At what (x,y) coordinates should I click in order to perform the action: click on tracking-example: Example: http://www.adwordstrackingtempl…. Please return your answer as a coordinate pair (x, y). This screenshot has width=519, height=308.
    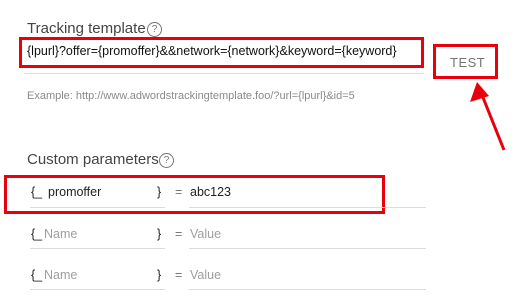
    Looking at the image, I should click on (191, 96).